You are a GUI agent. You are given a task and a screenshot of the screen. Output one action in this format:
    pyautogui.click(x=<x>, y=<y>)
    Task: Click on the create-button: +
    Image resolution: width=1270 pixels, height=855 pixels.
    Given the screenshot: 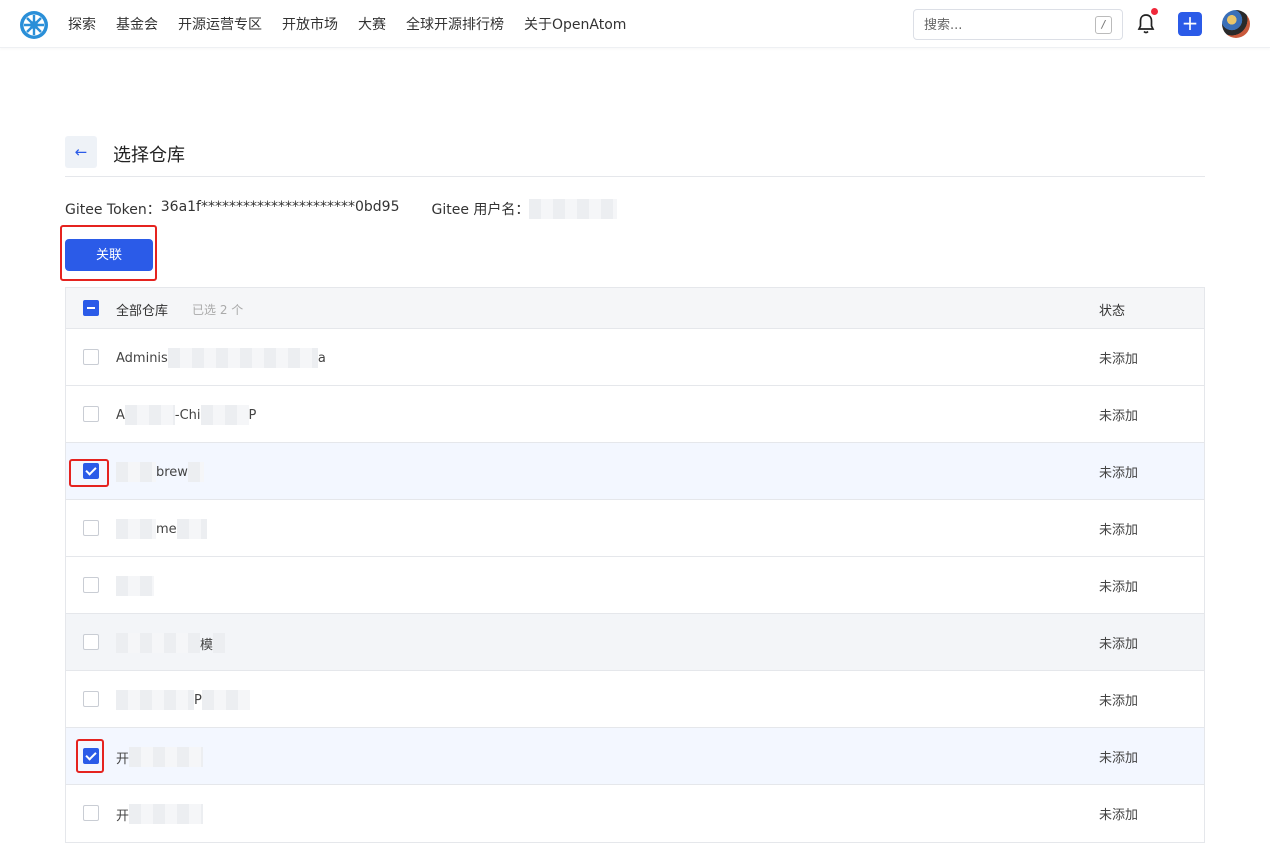 What is the action you would take?
    pyautogui.click(x=1190, y=24)
    